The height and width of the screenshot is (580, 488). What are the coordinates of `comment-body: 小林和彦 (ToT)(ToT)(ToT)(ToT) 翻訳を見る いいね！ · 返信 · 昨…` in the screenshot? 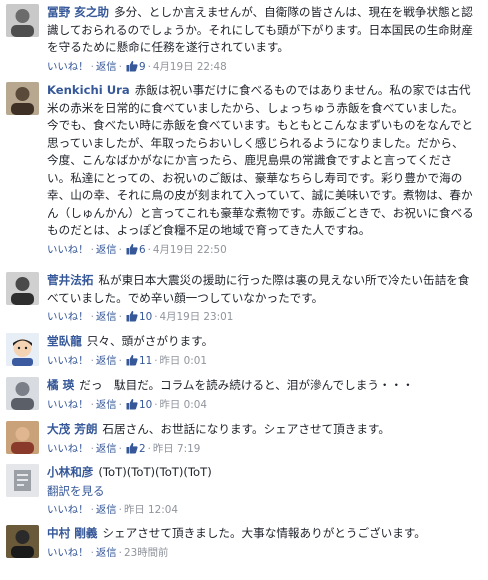 It's located at (260, 491).